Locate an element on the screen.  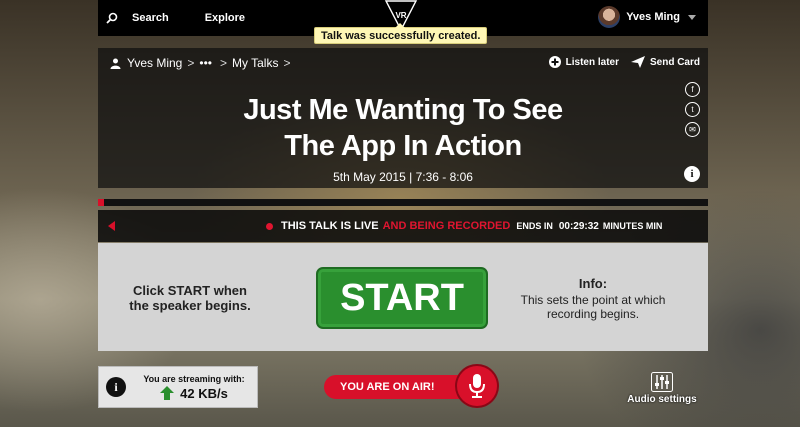
stream-text: You are streaming with: 42 KB/s is located at coordinates (194, 387).